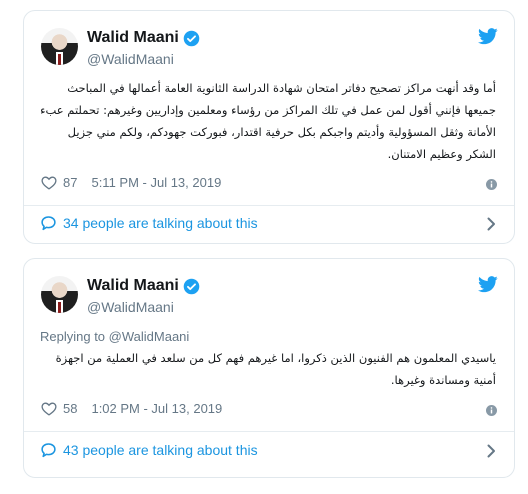 The image size is (528, 494). What do you see at coordinates (70, 182) in the screenshot?
I see `like-count: 87` at bounding box center [70, 182].